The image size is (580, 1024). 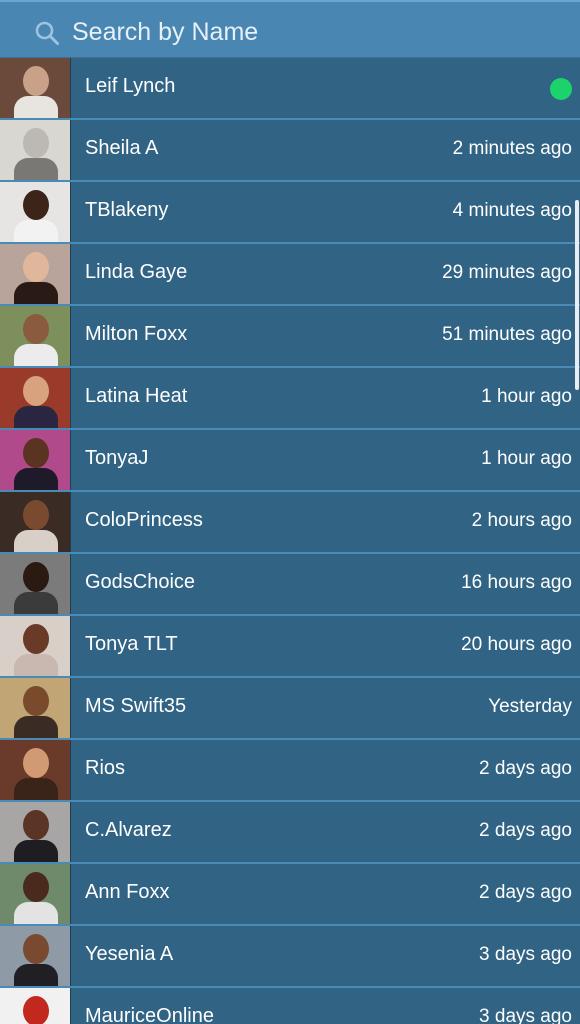 What do you see at coordinates (290, 957) in the screenshot?
I see `user-row: Yesenia A 3 days ago` at bounding box center [290, 957].